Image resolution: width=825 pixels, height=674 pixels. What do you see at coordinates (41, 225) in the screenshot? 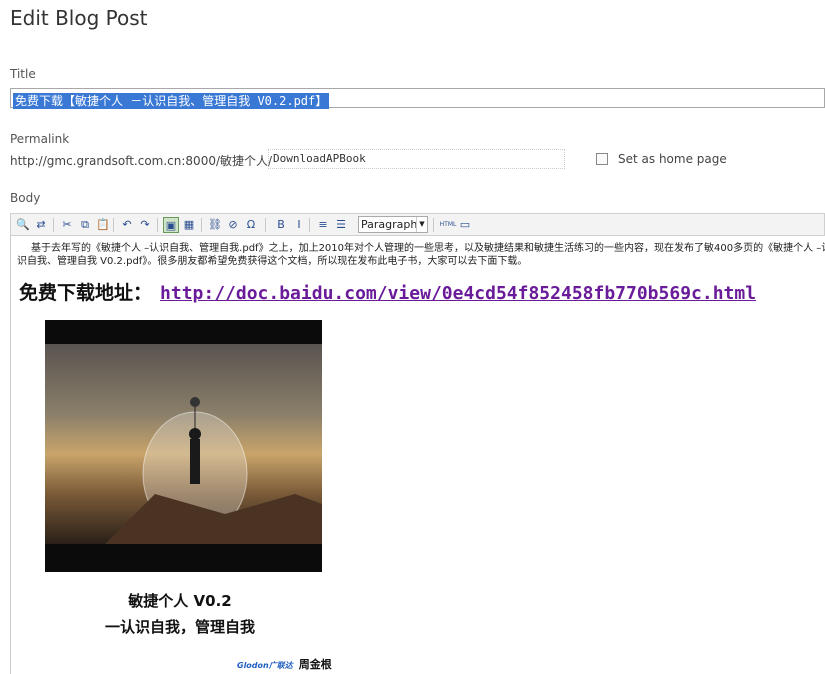
I see `replace-icon: ⇄` at bounding box center [41, 225].